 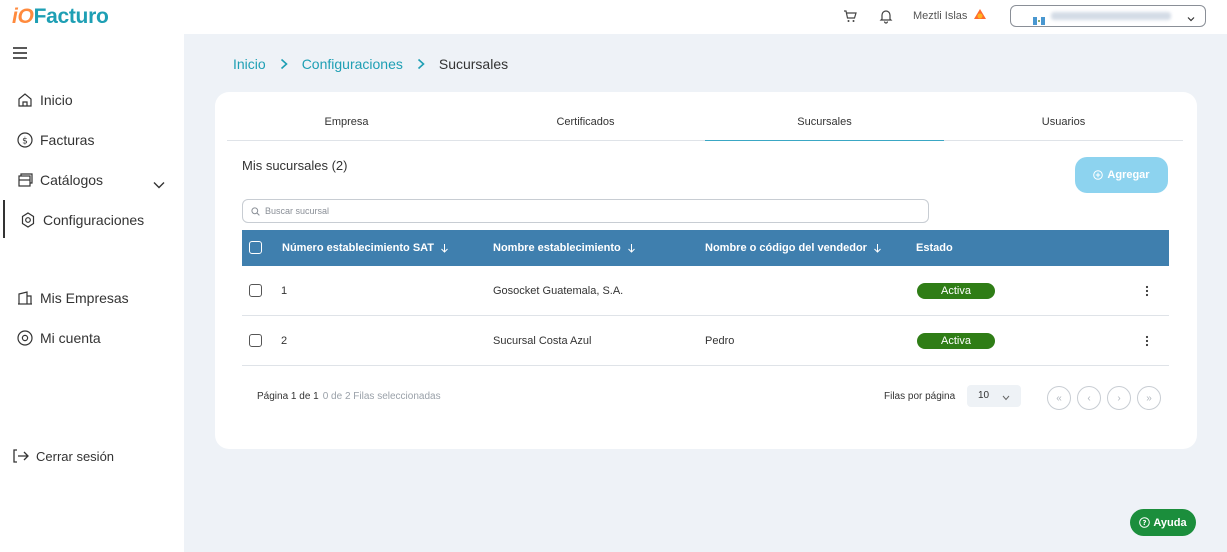 What do you see at coordinates (352, 64) in the screenshot?
I see `breadcrumb-configuraciones: Configuraciones` at bounding box center [352, 64].